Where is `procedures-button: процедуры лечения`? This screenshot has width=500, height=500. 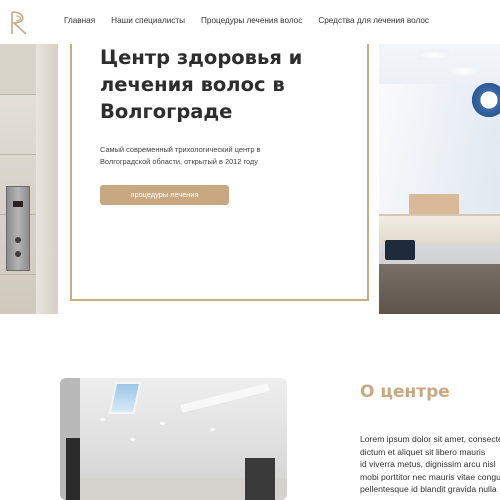 procedures-button: процедуры лечения is located at coordinates (164, 195).